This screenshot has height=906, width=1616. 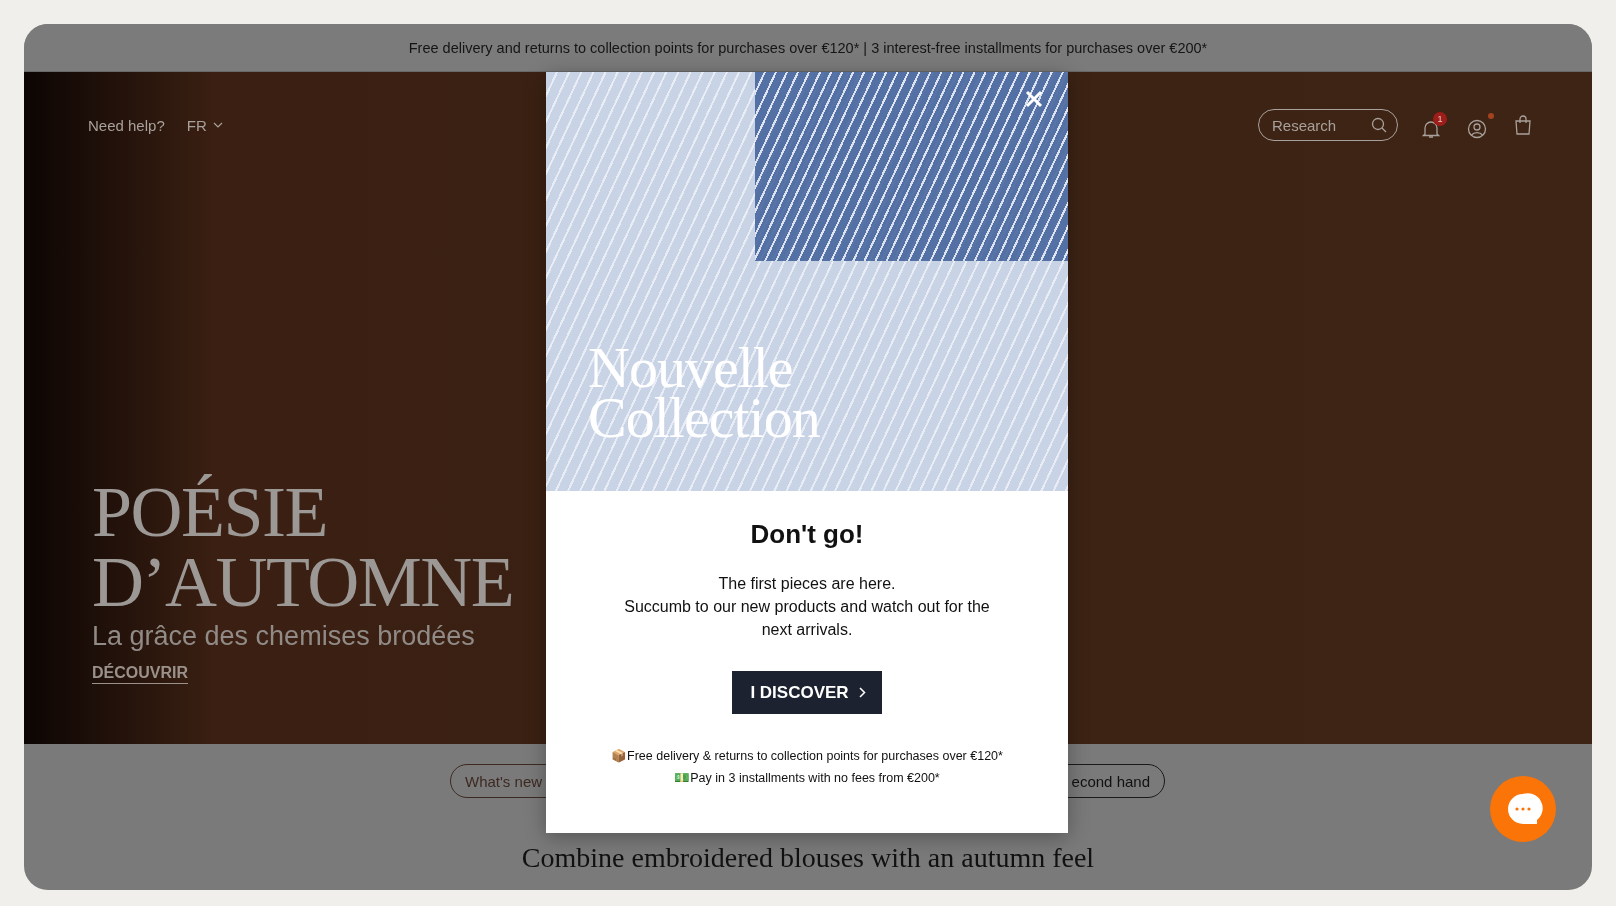 I want to click on discover-button: I DISCOVER, so click(x=807, y=692).